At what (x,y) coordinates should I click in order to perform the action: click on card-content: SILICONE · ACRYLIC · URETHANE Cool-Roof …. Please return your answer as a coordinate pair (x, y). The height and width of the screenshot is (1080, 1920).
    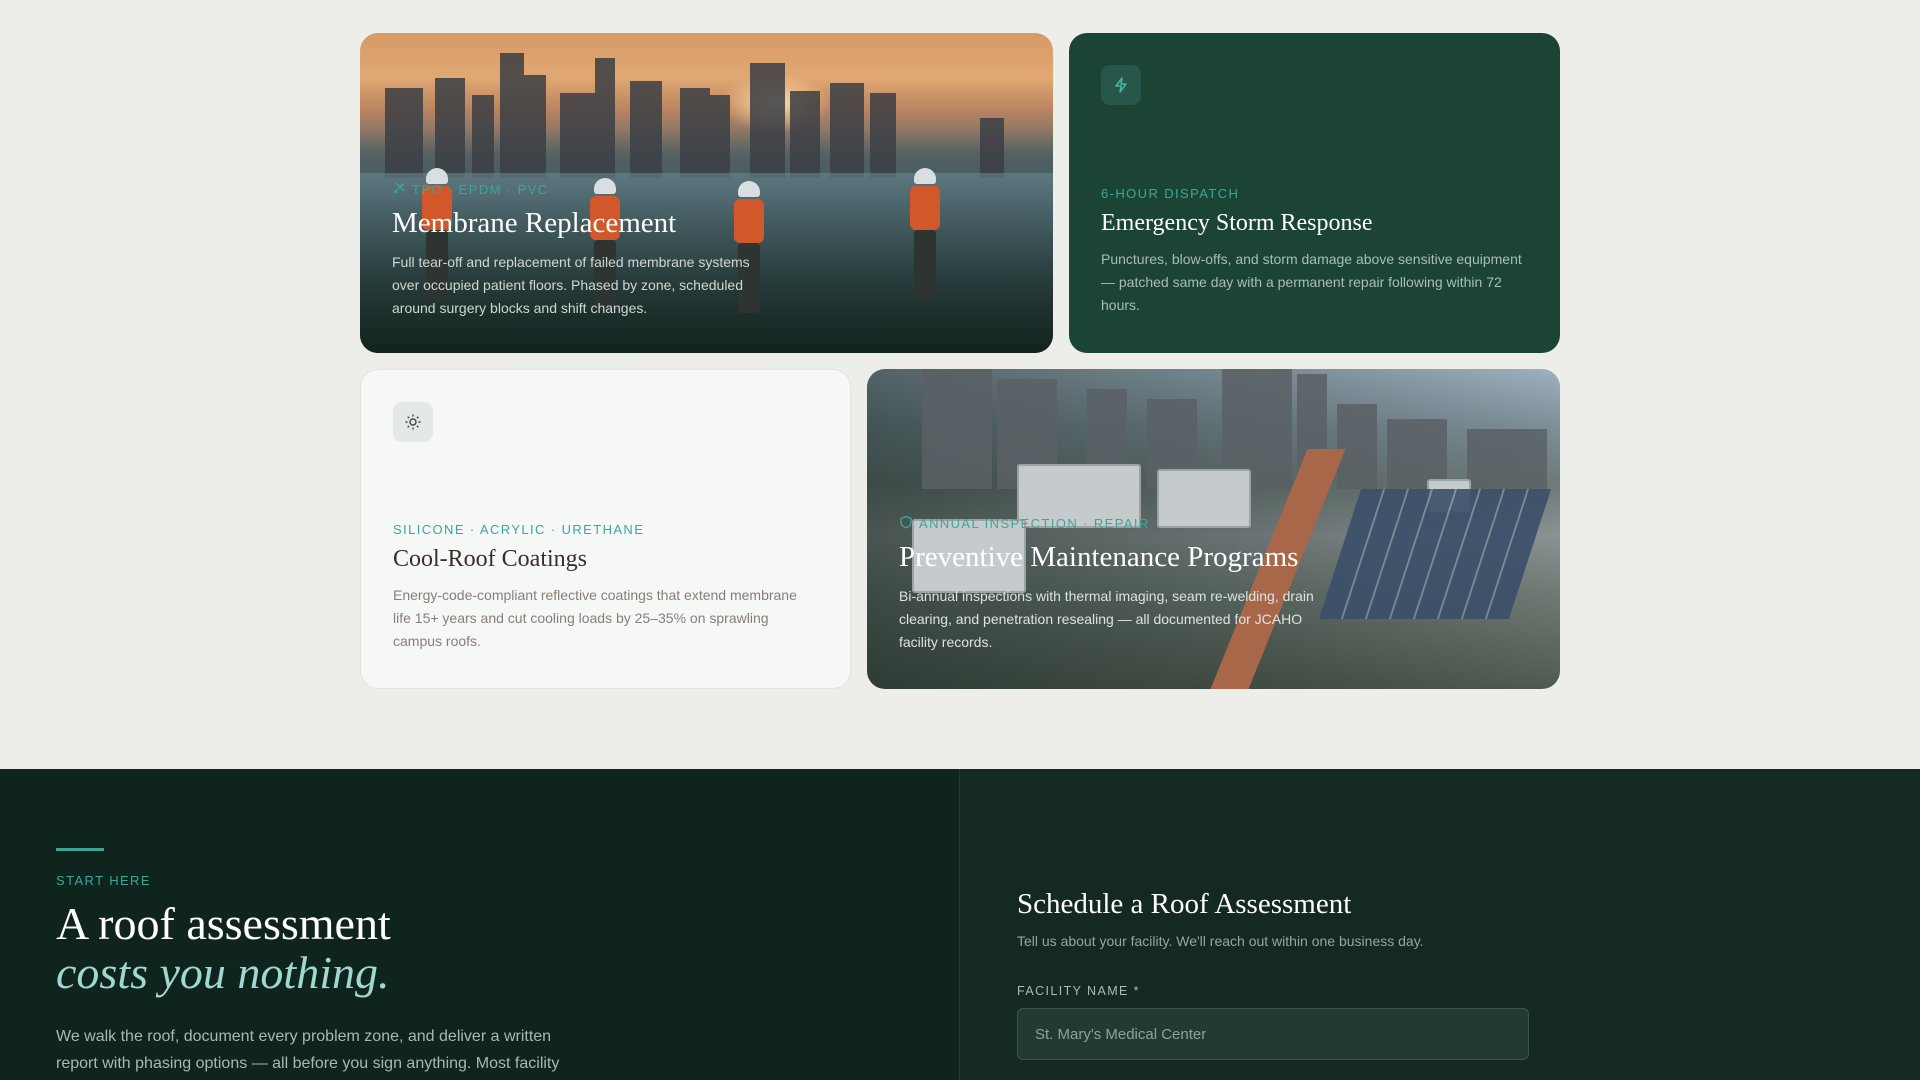
    Looking at the image, I should click on (605, 587).